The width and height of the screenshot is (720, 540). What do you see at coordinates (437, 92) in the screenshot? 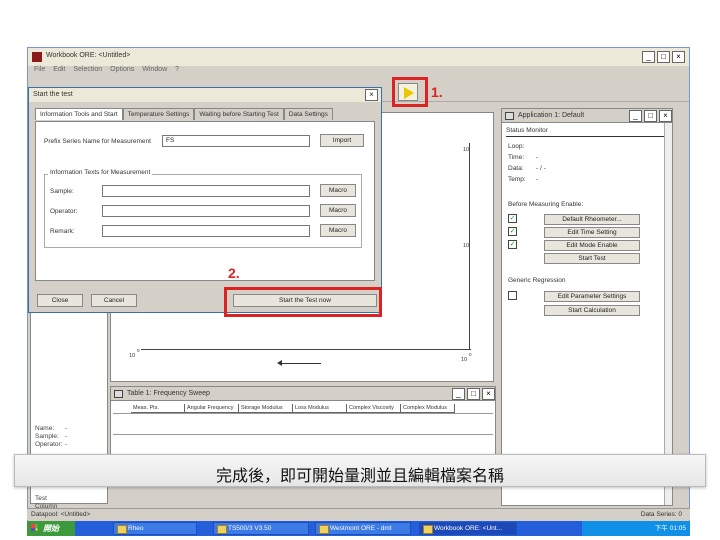
I see `annotation-step-1: 1.` at bounding box center [437, 92].